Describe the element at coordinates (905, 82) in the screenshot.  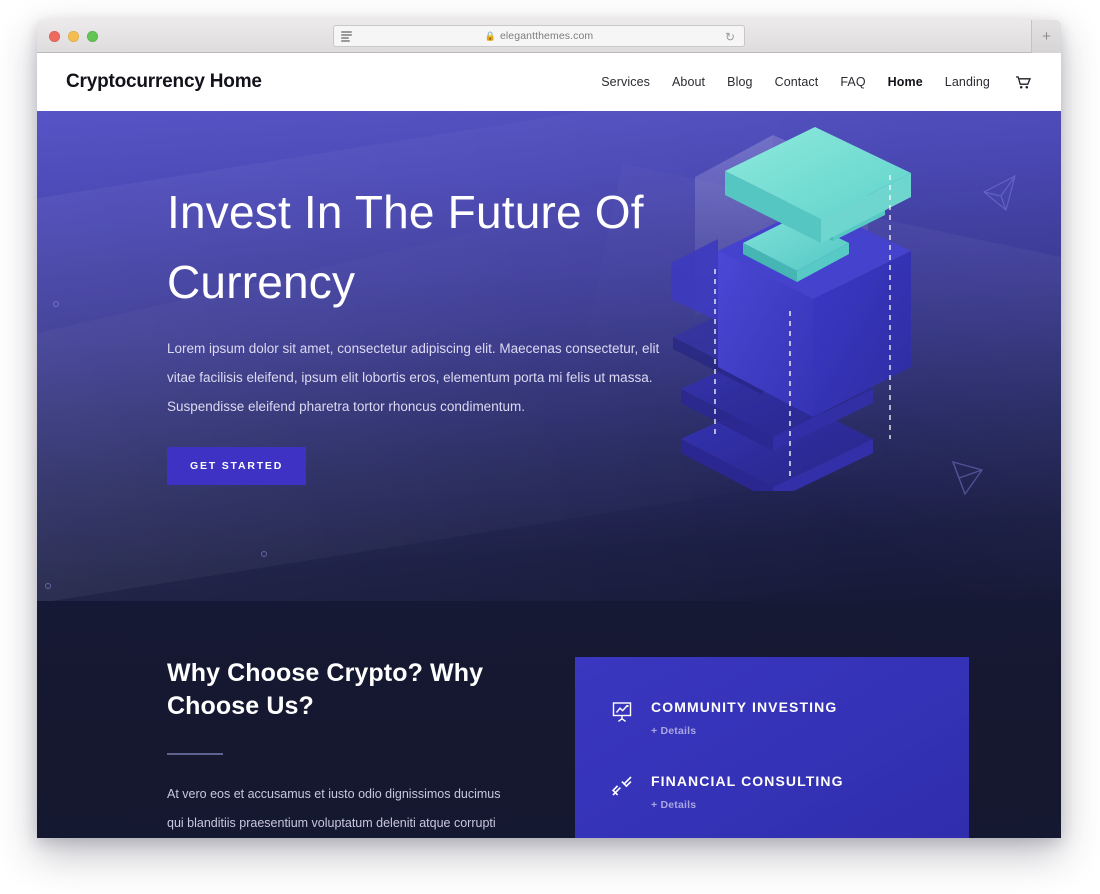
I see `nav-item-home: Home` at that location.